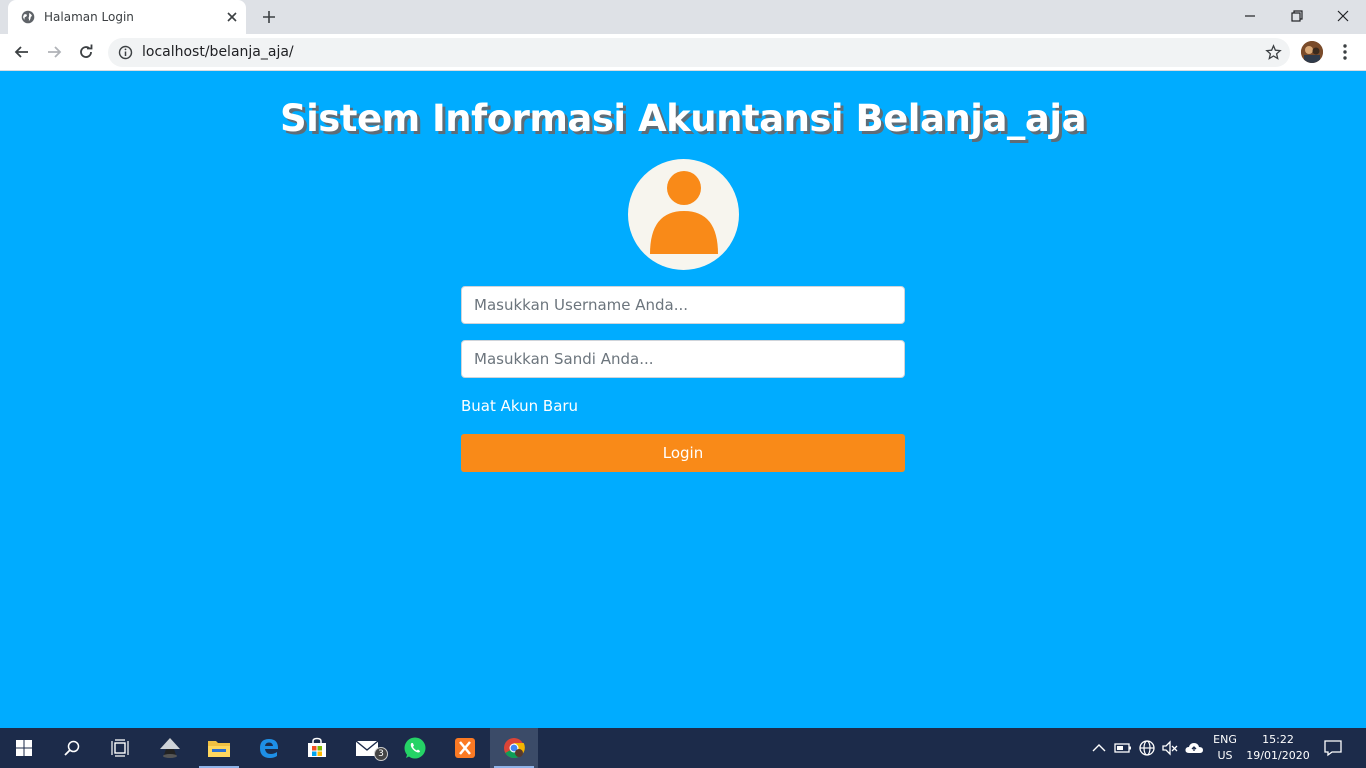 The height and width of the screenshot is (768, 1366). Describe the element at coordinates (683, 118) in the screenshot. I see `page-title: Sistem Informasi Akuntansi Belanja_aja` at that location.